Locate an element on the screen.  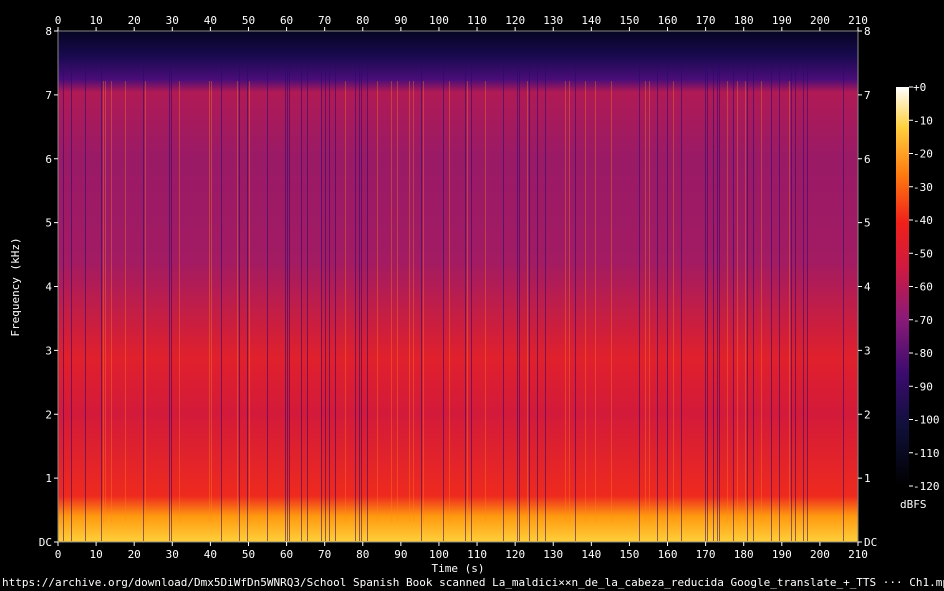
colorbar-tick-label: -90 is located at coordinates (923, 386).